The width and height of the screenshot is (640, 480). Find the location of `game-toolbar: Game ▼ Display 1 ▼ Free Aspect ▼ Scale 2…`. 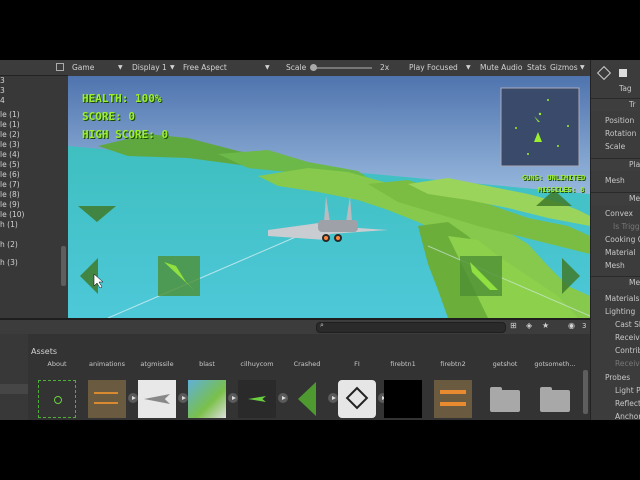

game-toolbar: Game ▼ Display 1 ▼ Free Aspect ▼ Scale 2… is located at coordinates (329, 68).